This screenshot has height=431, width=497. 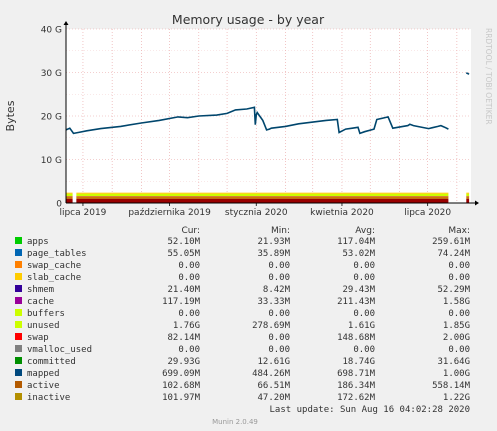 What do you see at coordinates (456, 302) in the screenshot?
I see `legend-max: 1.58G` at bounding box center [456, 302].